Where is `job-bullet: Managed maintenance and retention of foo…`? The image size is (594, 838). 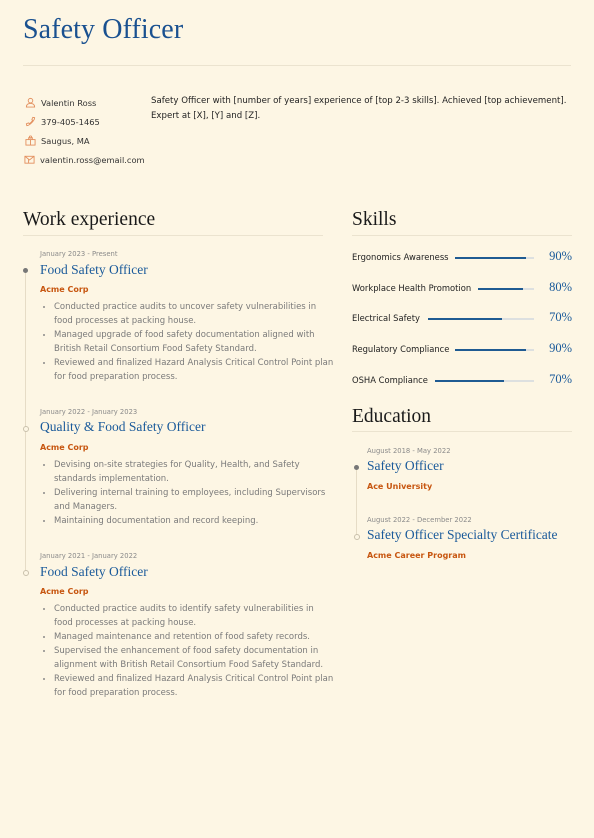 job-bullet: Managed maintenance and retention of foo… is located at coordinates (194, 637).